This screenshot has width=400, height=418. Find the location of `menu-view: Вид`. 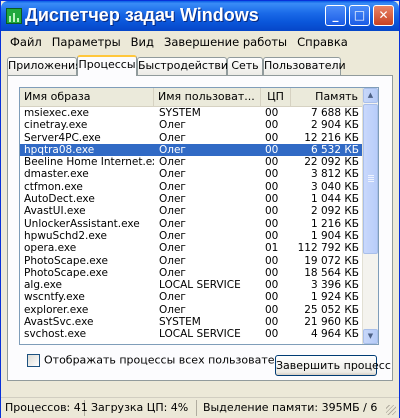

menu-view: Вид is located at coordinates (142, 42).